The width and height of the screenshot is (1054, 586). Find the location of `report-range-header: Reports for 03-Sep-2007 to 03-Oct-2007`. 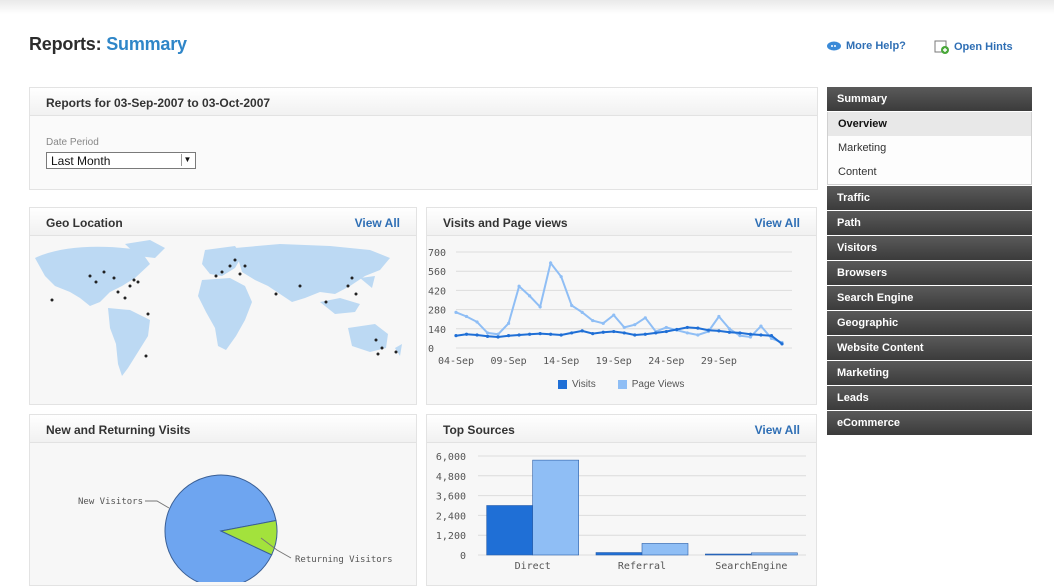

report-range-header: Reports for 03-Sep-2007 to 03-Oct-2007 is located at coordinates (423, 102).